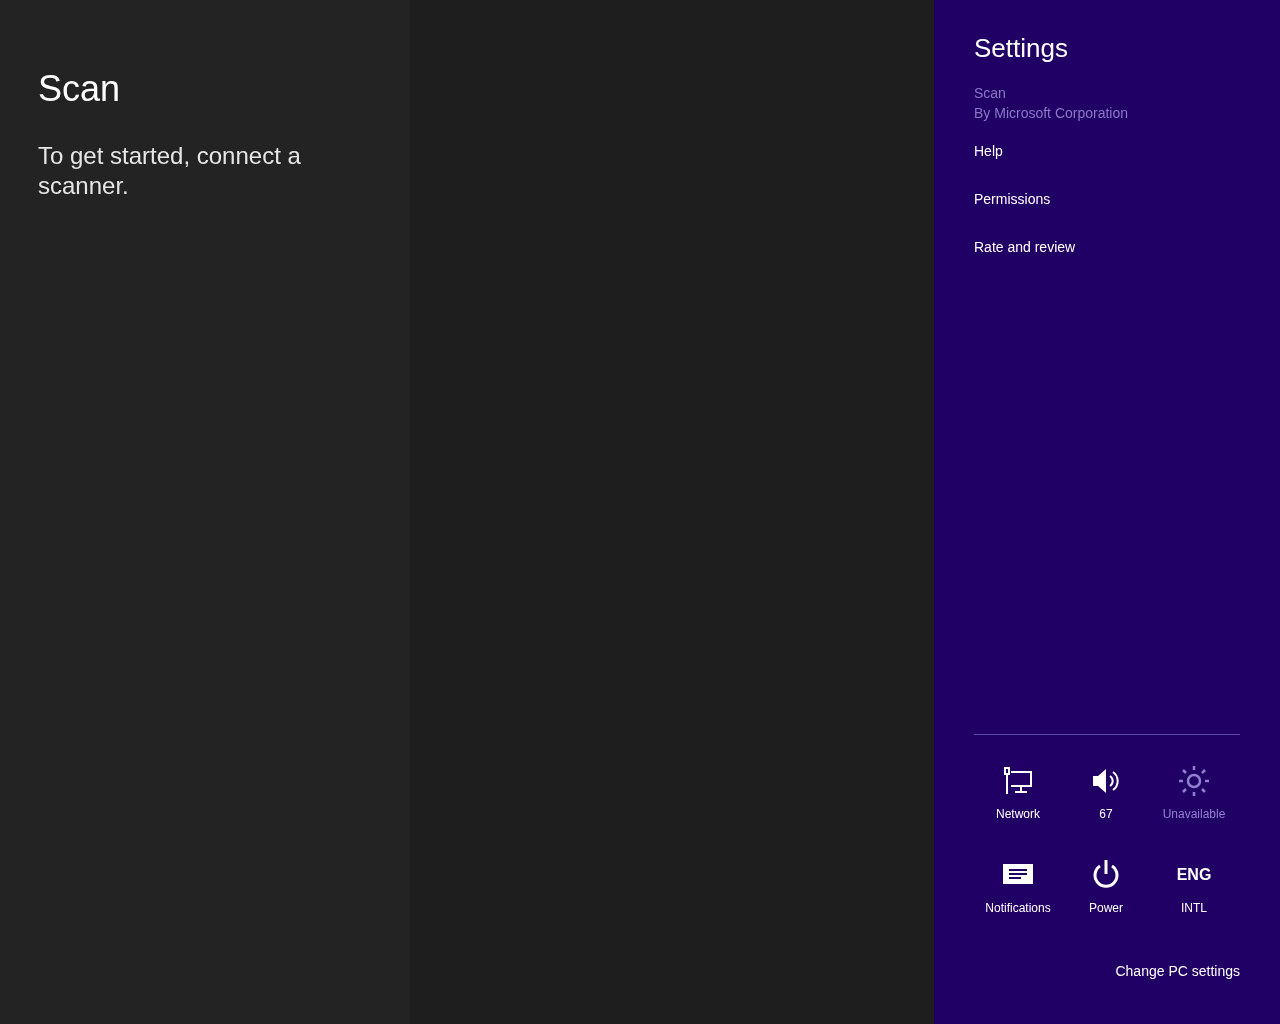  I want to click on message-icon, so click(1018, 875).